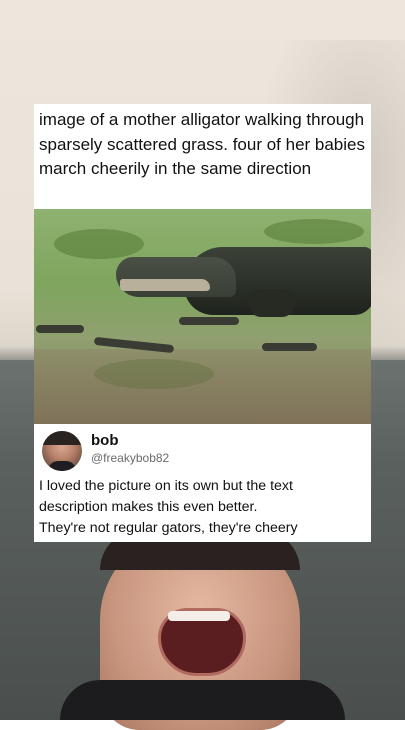 This screenshot has width=405, height=730. Describe the element at coordinates (130, 458) in the screenshot. I see `reply-author-handle: @freakybob82` at that location.